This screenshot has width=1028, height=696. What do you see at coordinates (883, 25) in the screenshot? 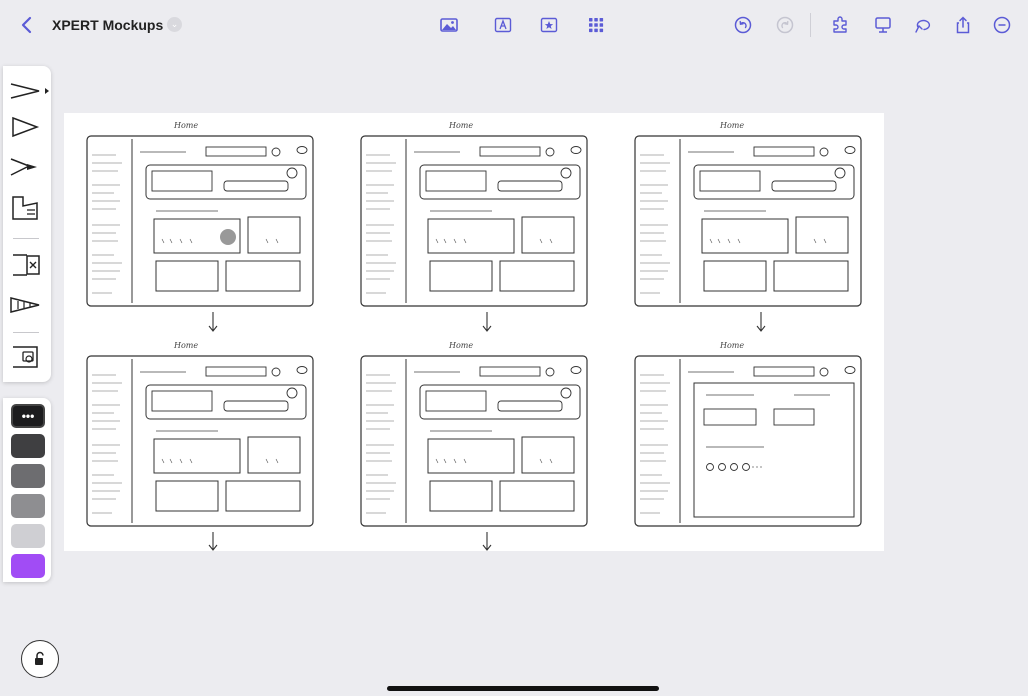
I see `present-icon` at bounding box center [883, 25].